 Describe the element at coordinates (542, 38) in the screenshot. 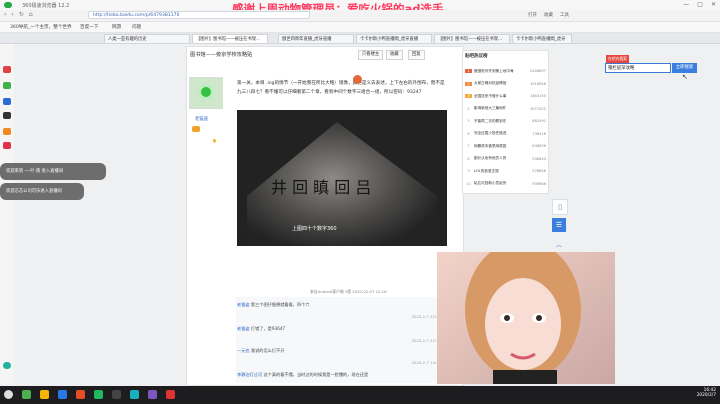

I see `browser-tab: 卡卡尔斯小鸭直播間_虎牙` at that location.